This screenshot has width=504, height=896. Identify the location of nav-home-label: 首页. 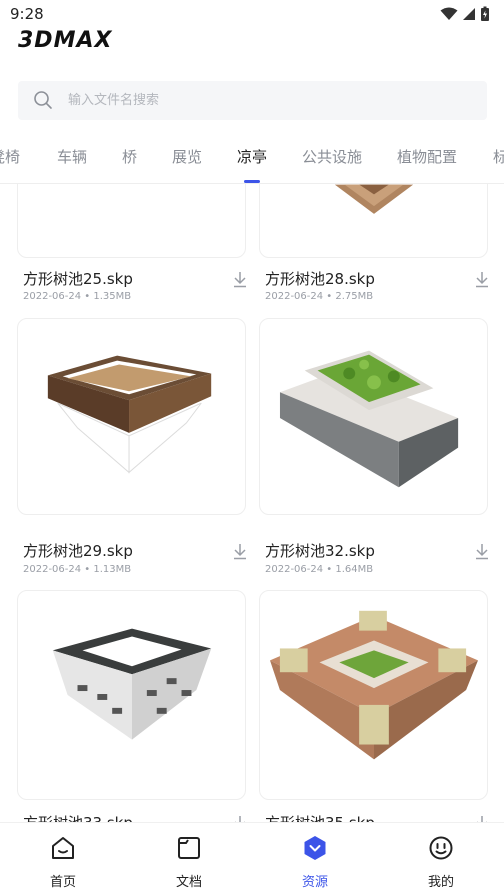
(62, 882).